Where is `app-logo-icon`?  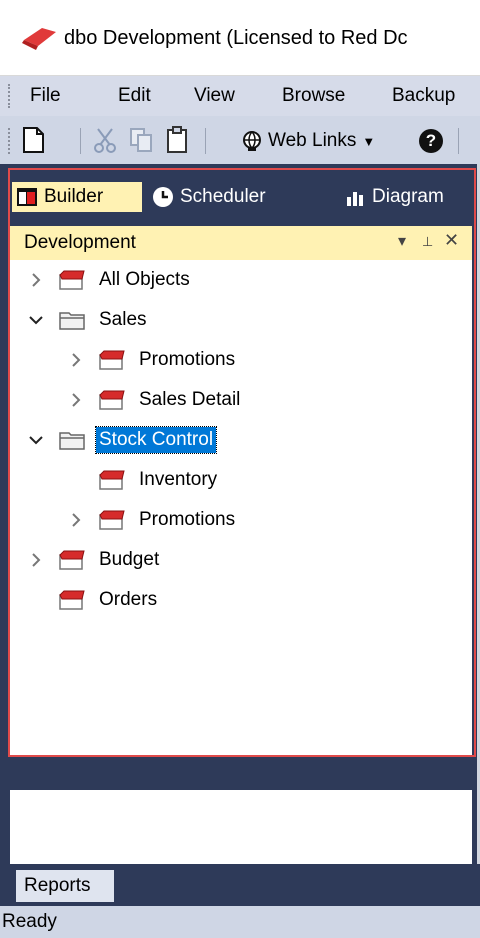 app-logo-icon is located at coordinates (39, 39).